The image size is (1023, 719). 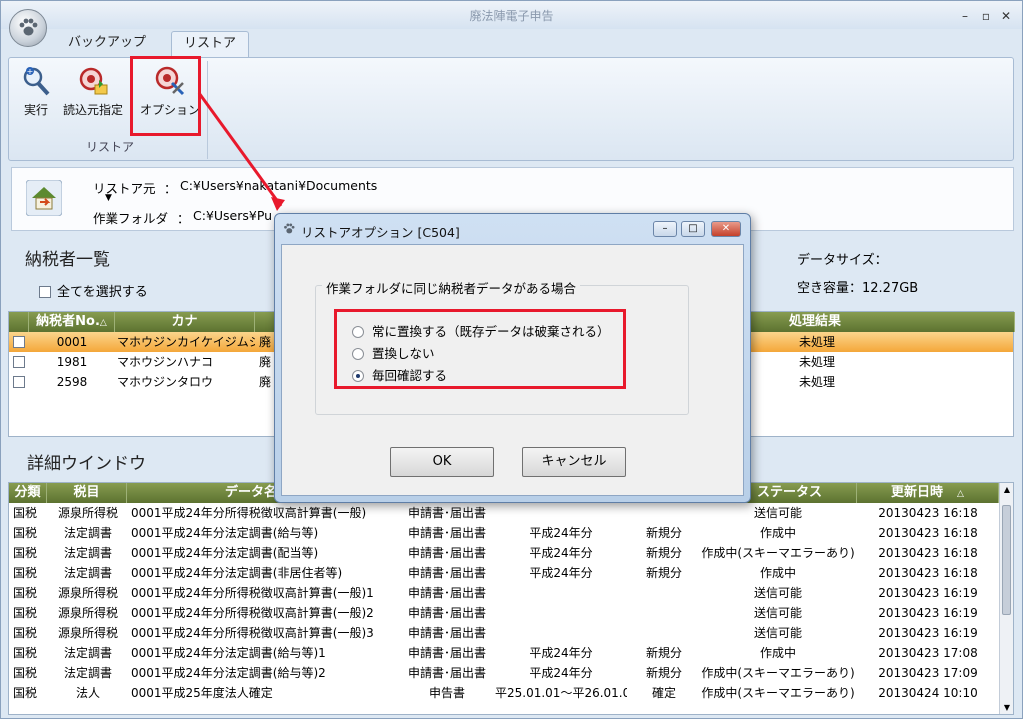 What do you see at coordinates (399, 374) in the screenshot?
I see `radio-confirm-each: 毎回確認する` at bounding box center [399, 374].